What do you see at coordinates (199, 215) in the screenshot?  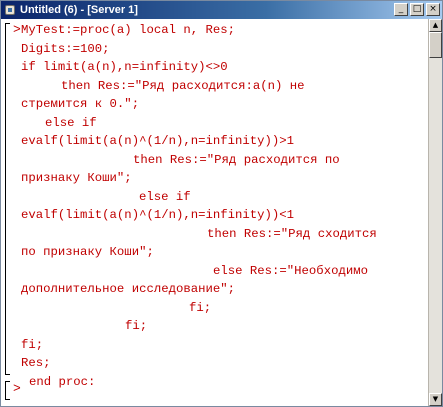 I see `code-line: evalf(limit(a(n)^(1/n),n=infinity))<1` at bounding box center [199, 215].